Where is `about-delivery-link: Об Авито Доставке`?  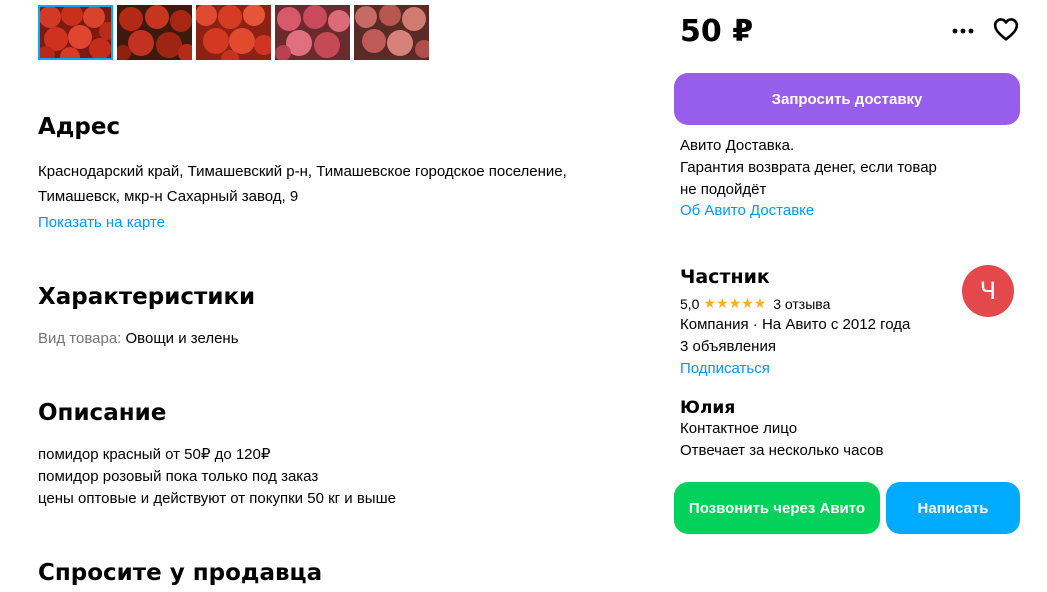 about-delivery-link: Об Авито Доставке is located at coordinates (747, 210).